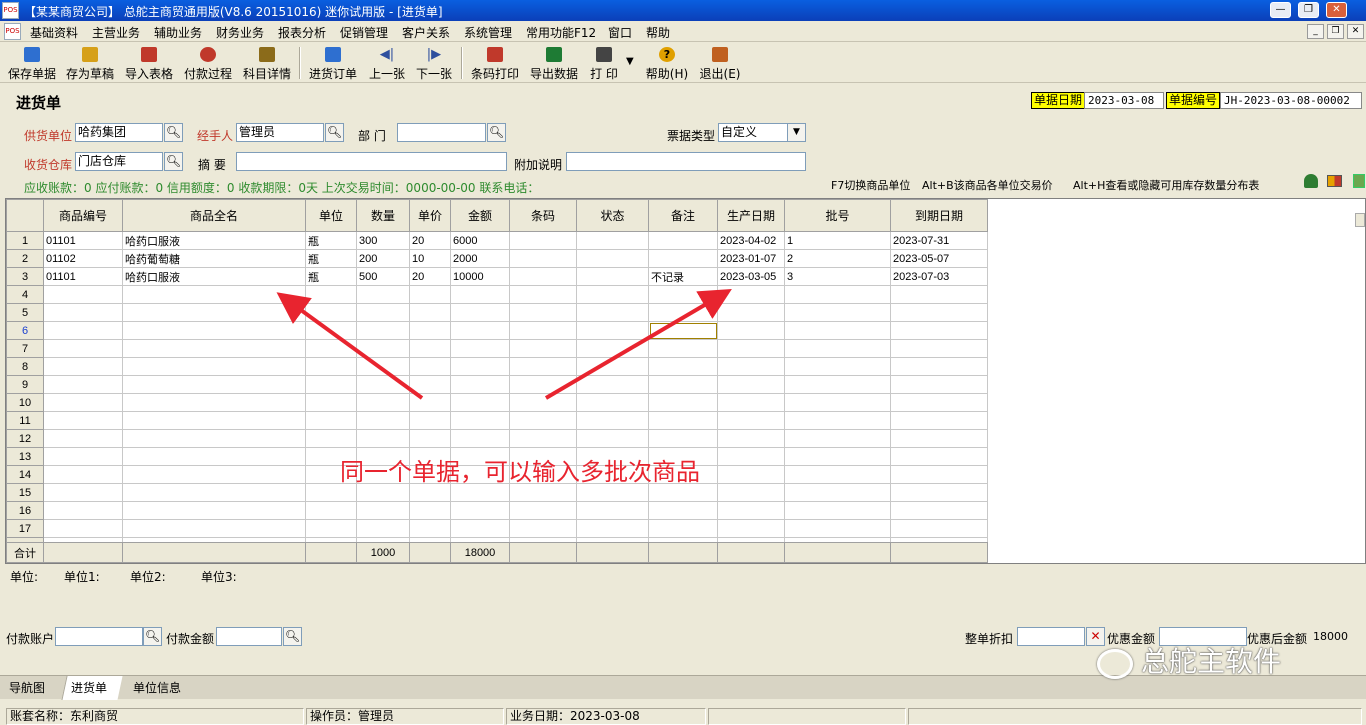  What do you see at coordinates (30, 639) in the screenshot?
I see `payment-account-label: 付款账户` at bounding box center [30, 639].